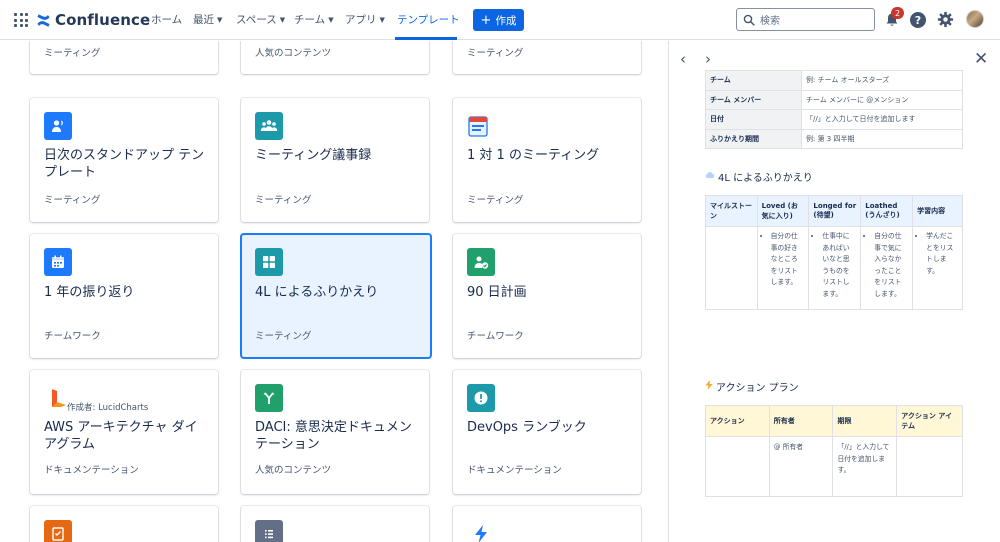 The image size is (1000, 542). I want to click on lightning-icon, so click(709, 386).